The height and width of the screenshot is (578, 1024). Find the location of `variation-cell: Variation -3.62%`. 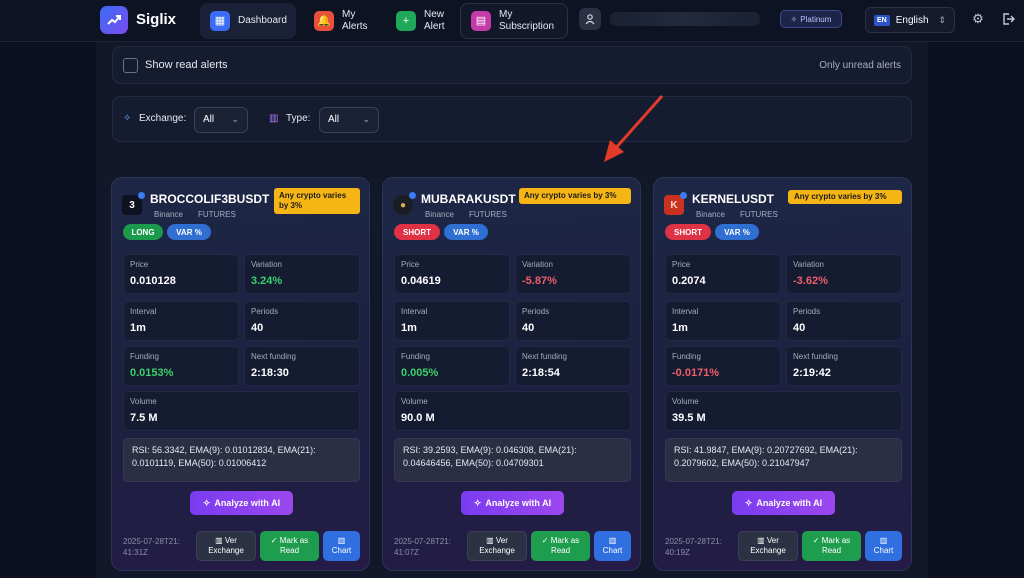

variation-cell: Variation -3.62% is located at coordinates (844, 274).